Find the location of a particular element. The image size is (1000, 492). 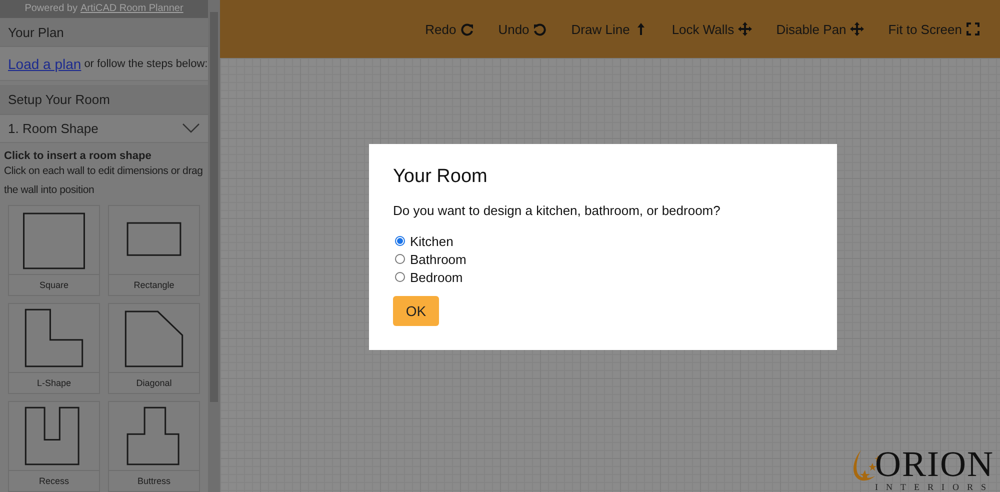

room-shape-card: L-Shape is located at coordinates (54, 348).